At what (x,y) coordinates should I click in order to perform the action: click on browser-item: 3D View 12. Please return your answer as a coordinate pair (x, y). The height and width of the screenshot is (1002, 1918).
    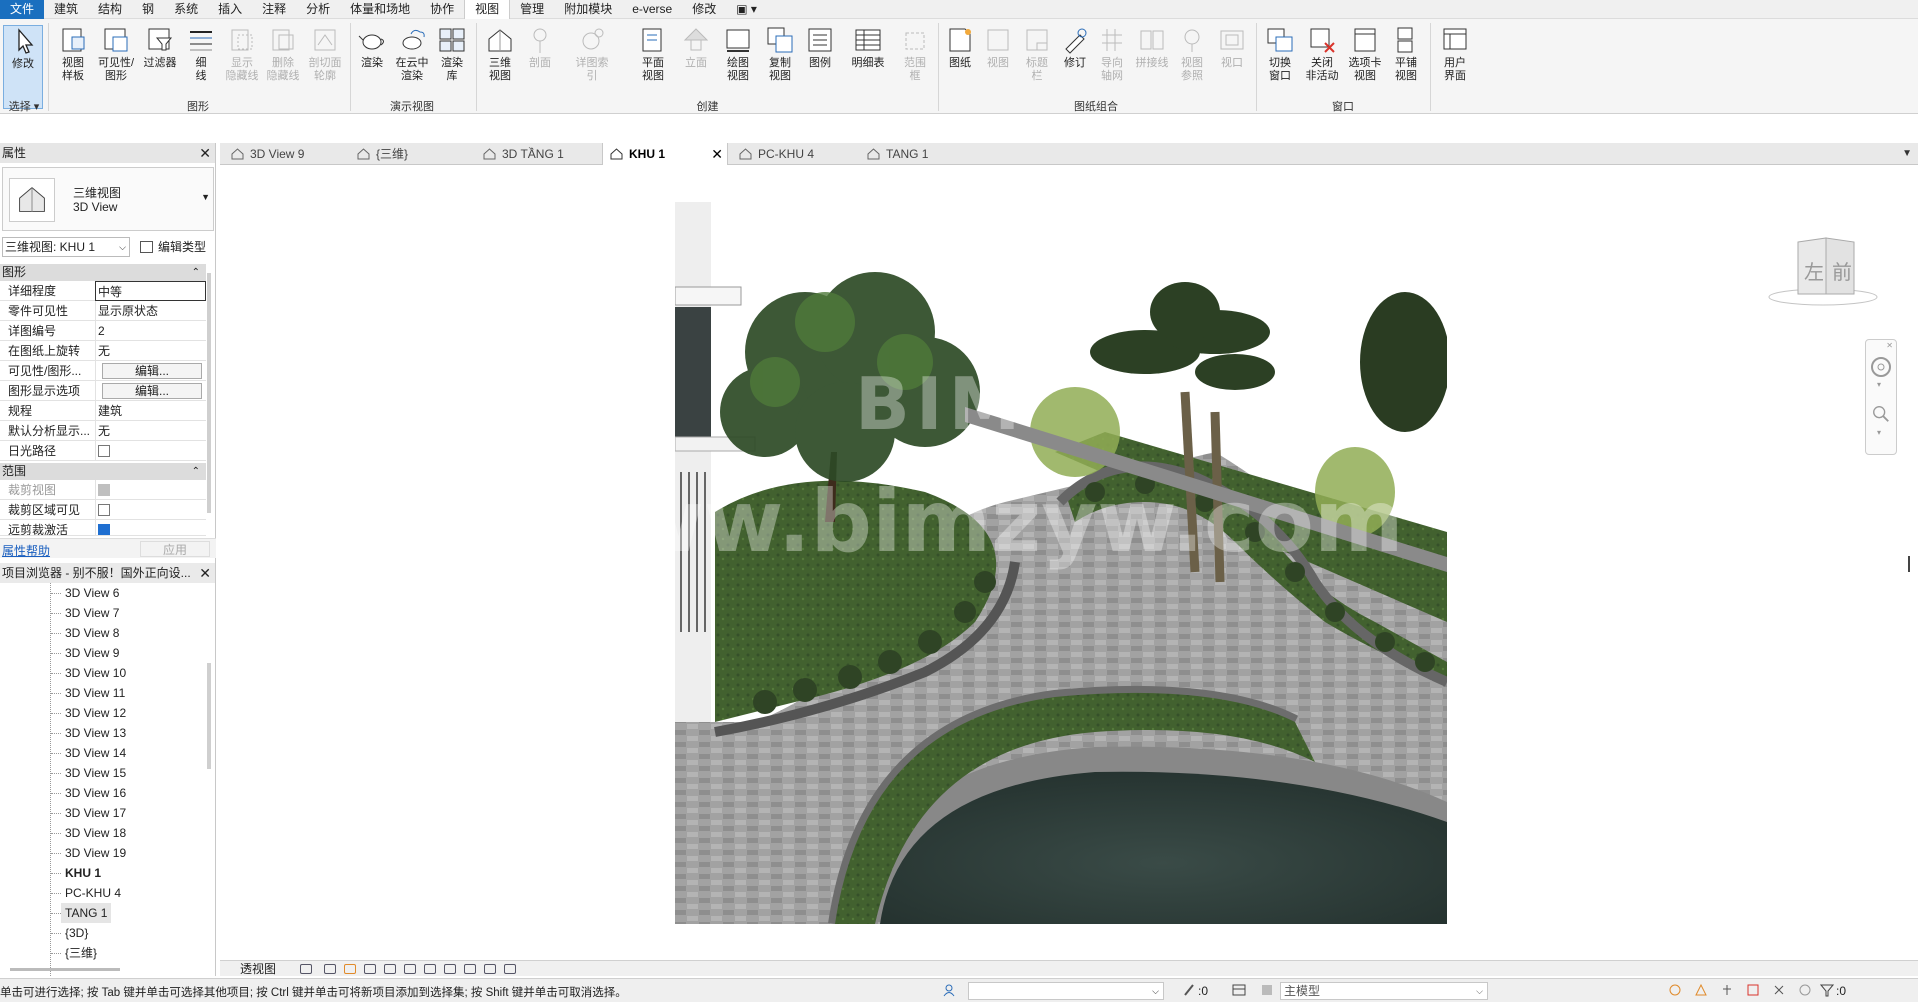
    Looking at the image, I should click on (95, 713).